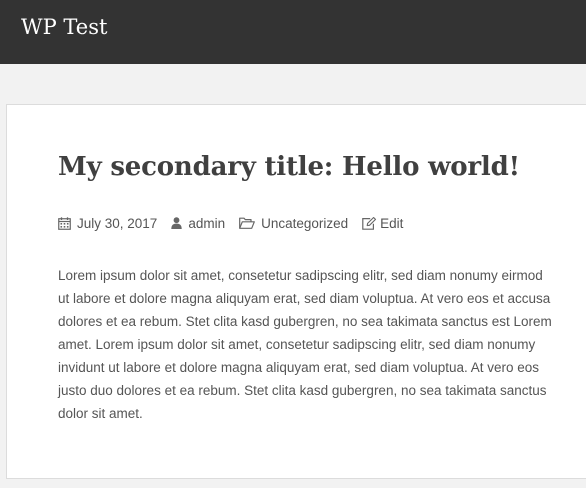 The height and width of the screenshot is (488, 586). I want to click on calendar-icon, so click(64, 223).